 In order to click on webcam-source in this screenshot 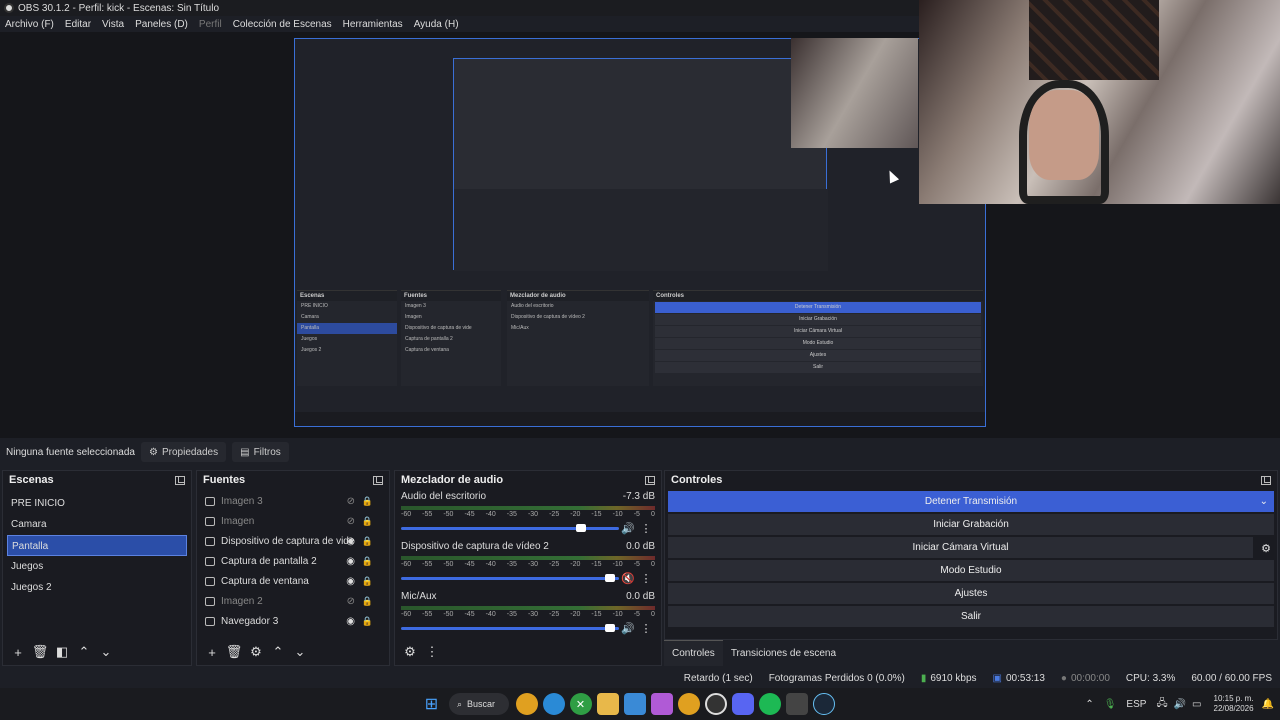, I will do `click(1099, 102)`.